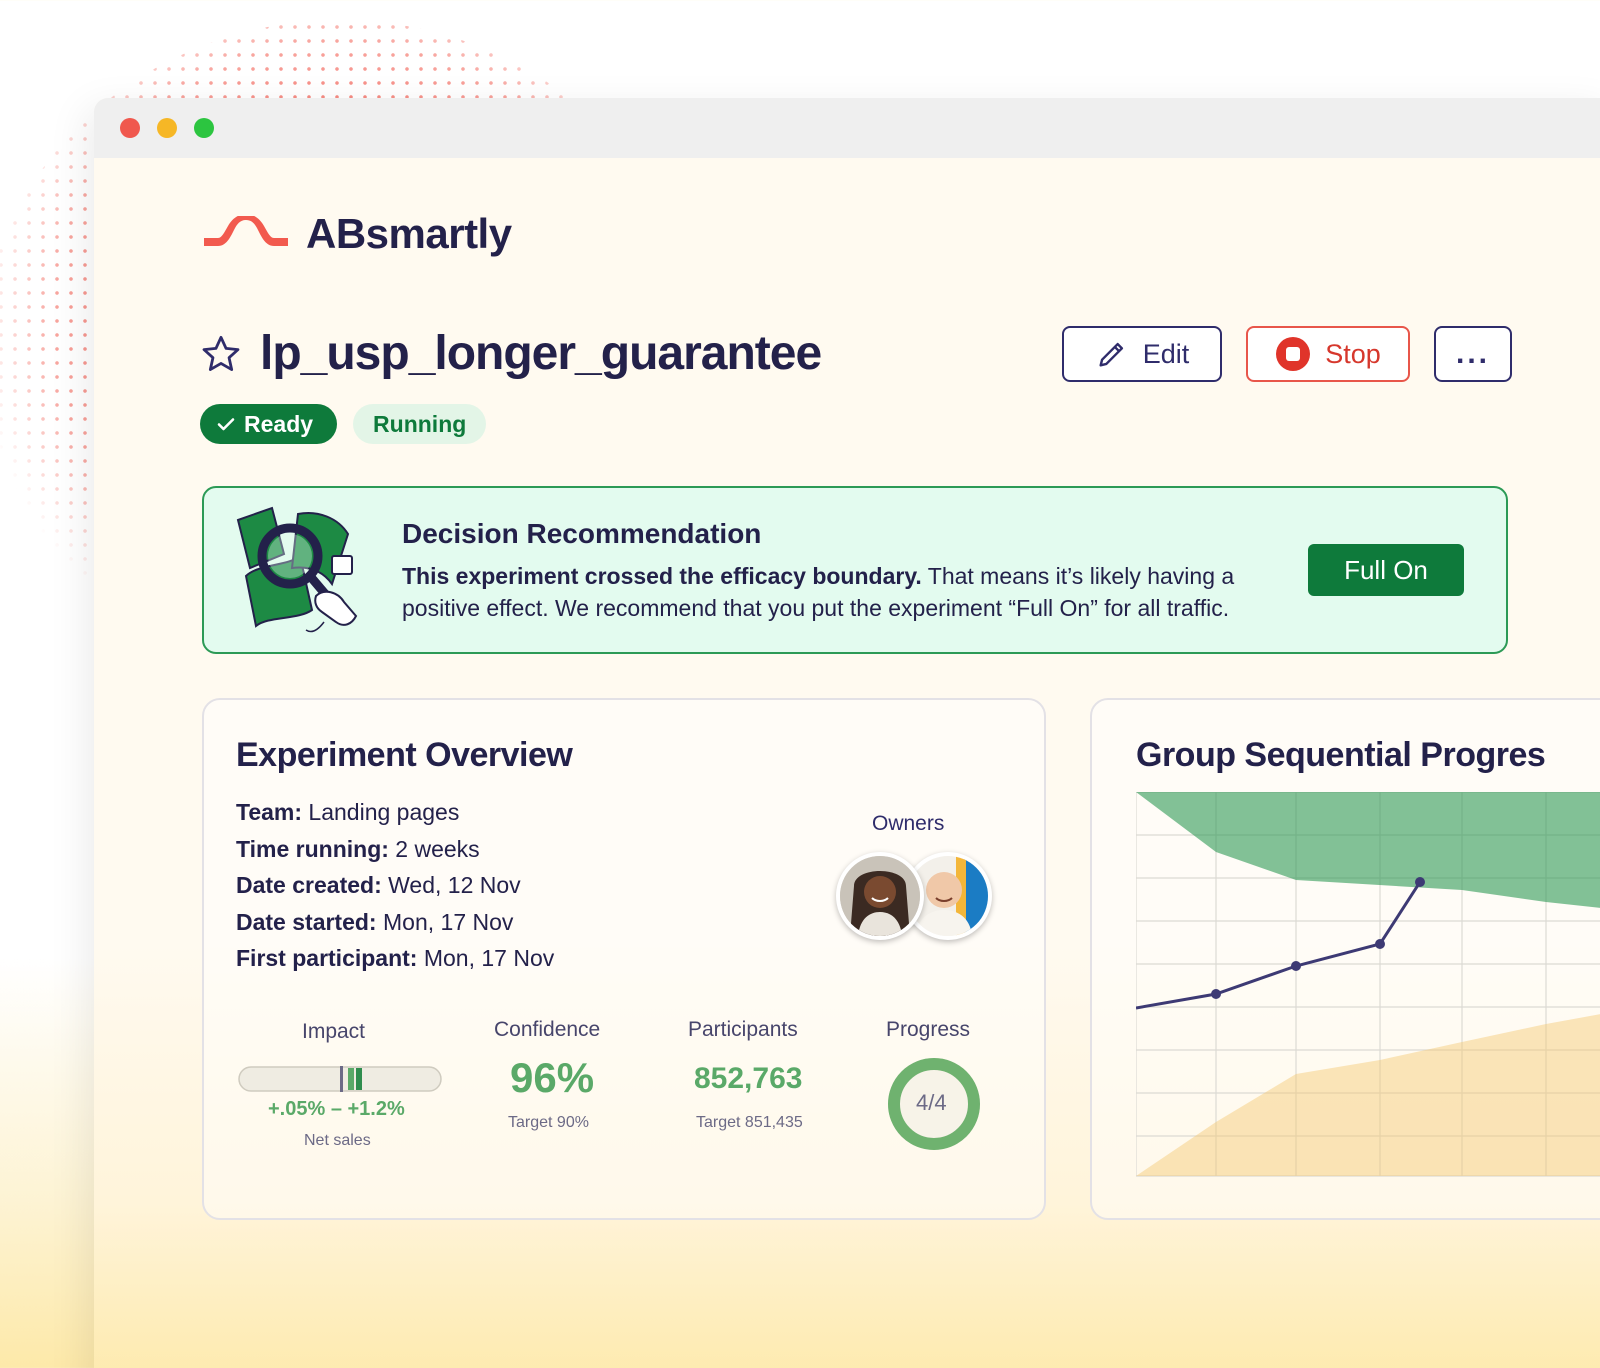 The height and width of the screenshot is (1368, 1600). I want to click on money-magnifier-illustration-icon, so click(297, 569).